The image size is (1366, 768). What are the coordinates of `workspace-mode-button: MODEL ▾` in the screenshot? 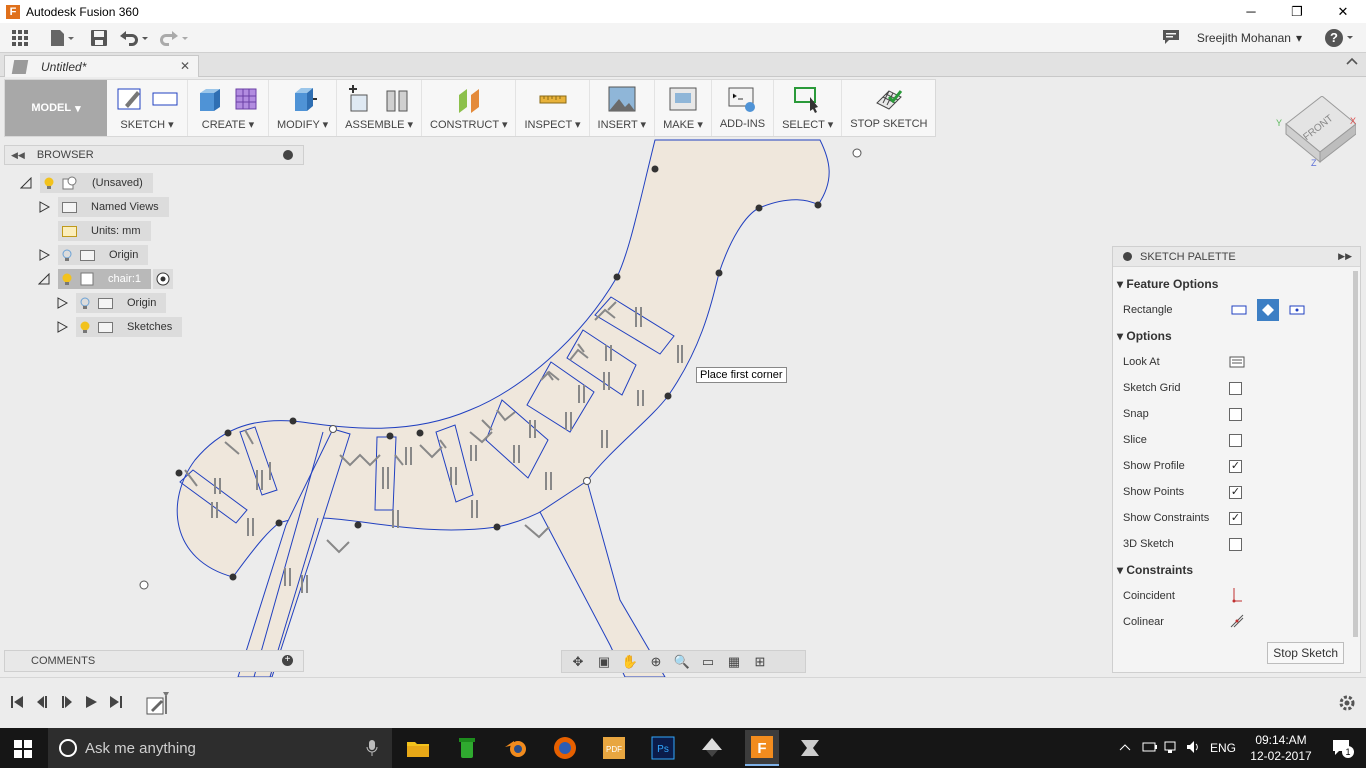 It's located at (56, 108).